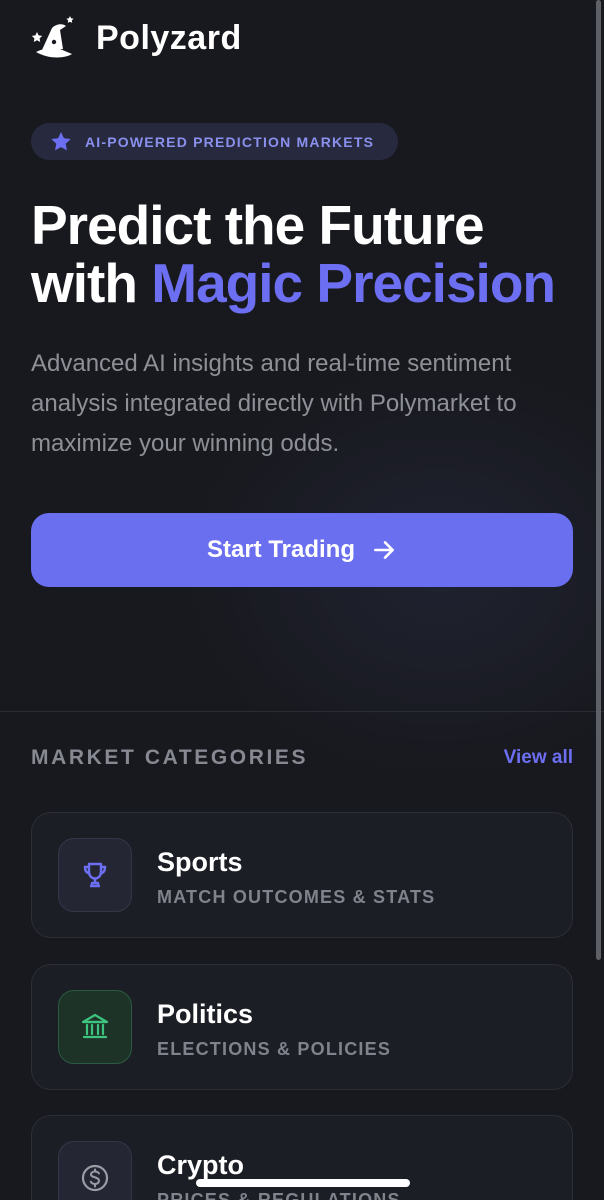 The width and height of the screenshot is (604, 1200). Describe the element at coordinates (274, 1049) in the screenshot. I see `card-subtitle: ELECTIONS & POLICIES` at that location.